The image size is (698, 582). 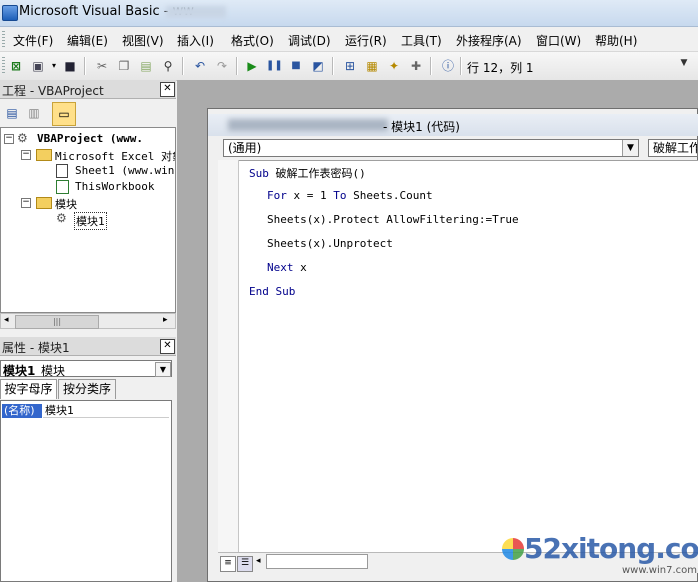 What do you see at coordinates (277, 195) in the screenshot?
I see `keyword: For` at bounding box center [277, 195].